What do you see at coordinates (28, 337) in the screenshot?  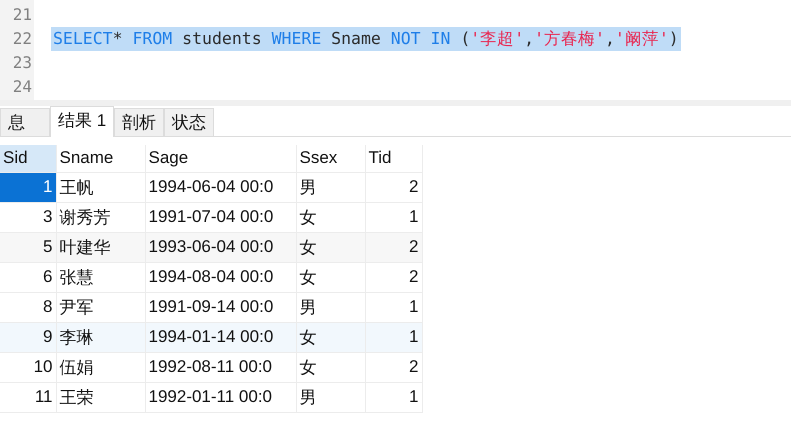 I see `table-cell: 9` at bounding box center [28, 337].